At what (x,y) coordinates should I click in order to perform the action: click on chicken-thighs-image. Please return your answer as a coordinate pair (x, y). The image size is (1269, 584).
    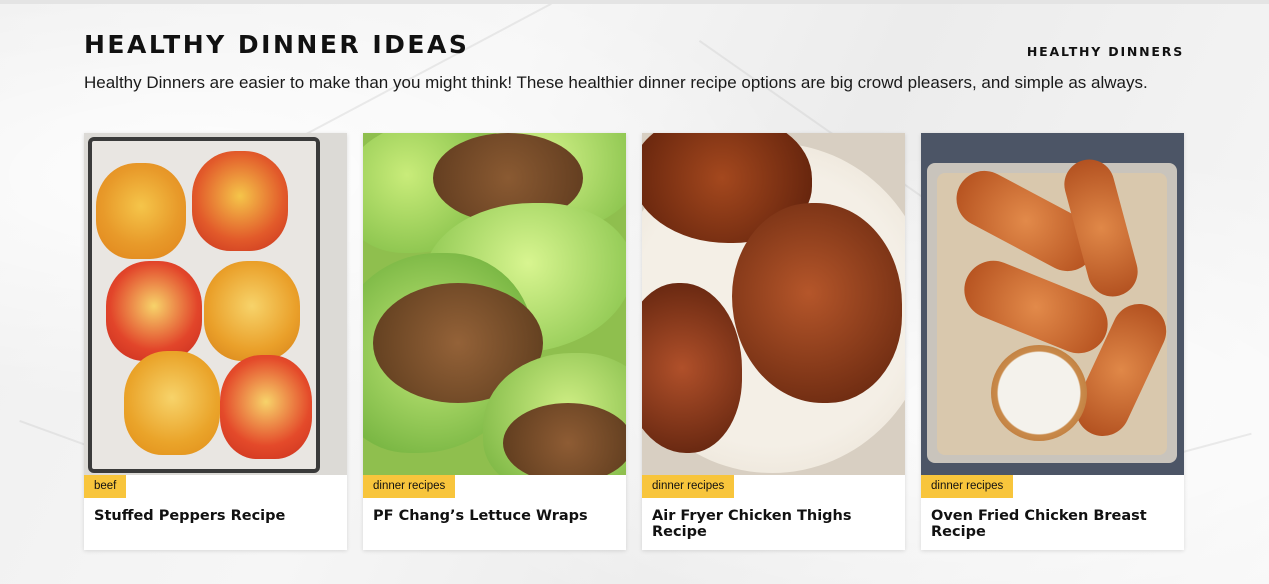
    Looking at the image, I should click on (773, 304).